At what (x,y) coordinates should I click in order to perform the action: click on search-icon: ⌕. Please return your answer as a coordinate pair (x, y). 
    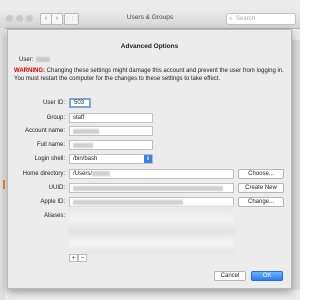
    Looking at the image, I should click on (231, 19).